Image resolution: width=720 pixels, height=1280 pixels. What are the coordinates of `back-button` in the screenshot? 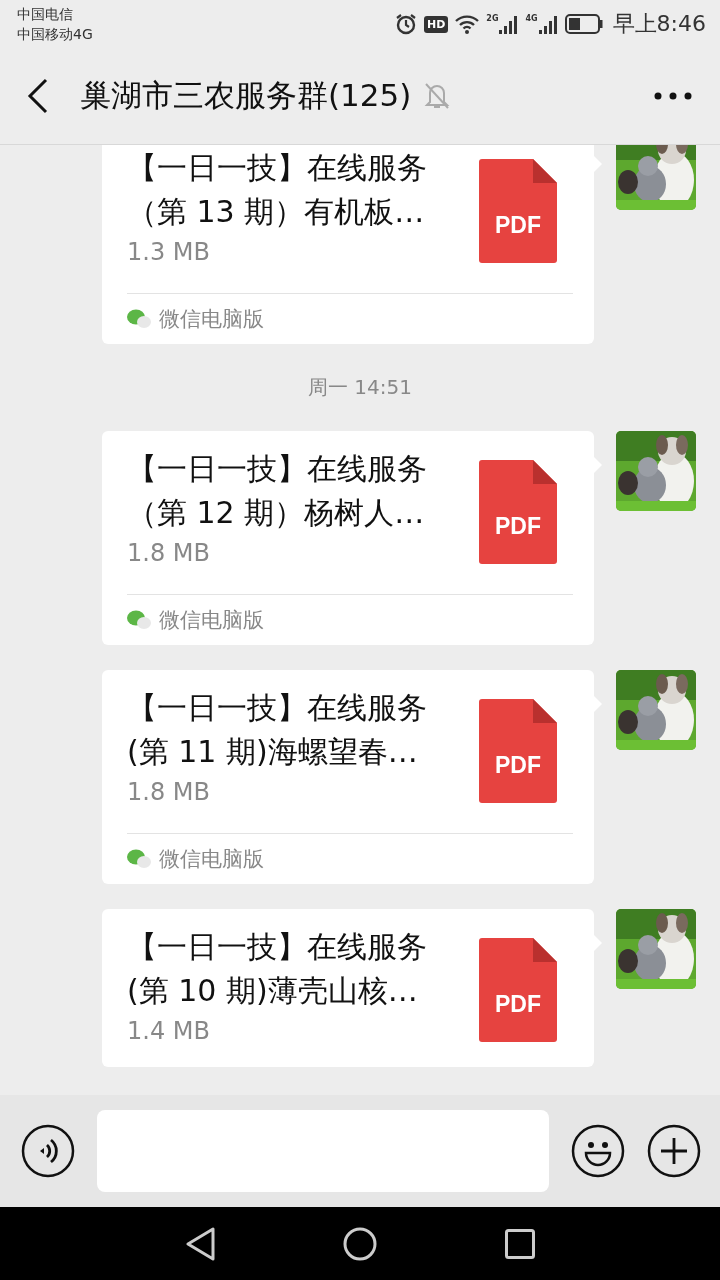 It's located at (38, 96).